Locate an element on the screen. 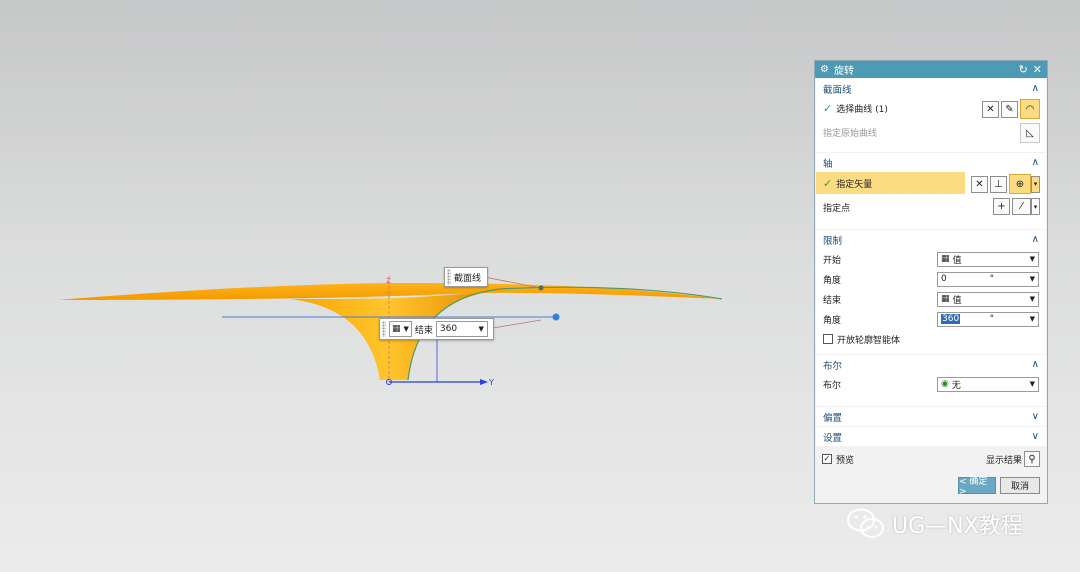 Image resolution: width=1080 pixels, height=572 pixels. limit-type-dropdown: ▦ ▼ is located at coordinates (400, 329).